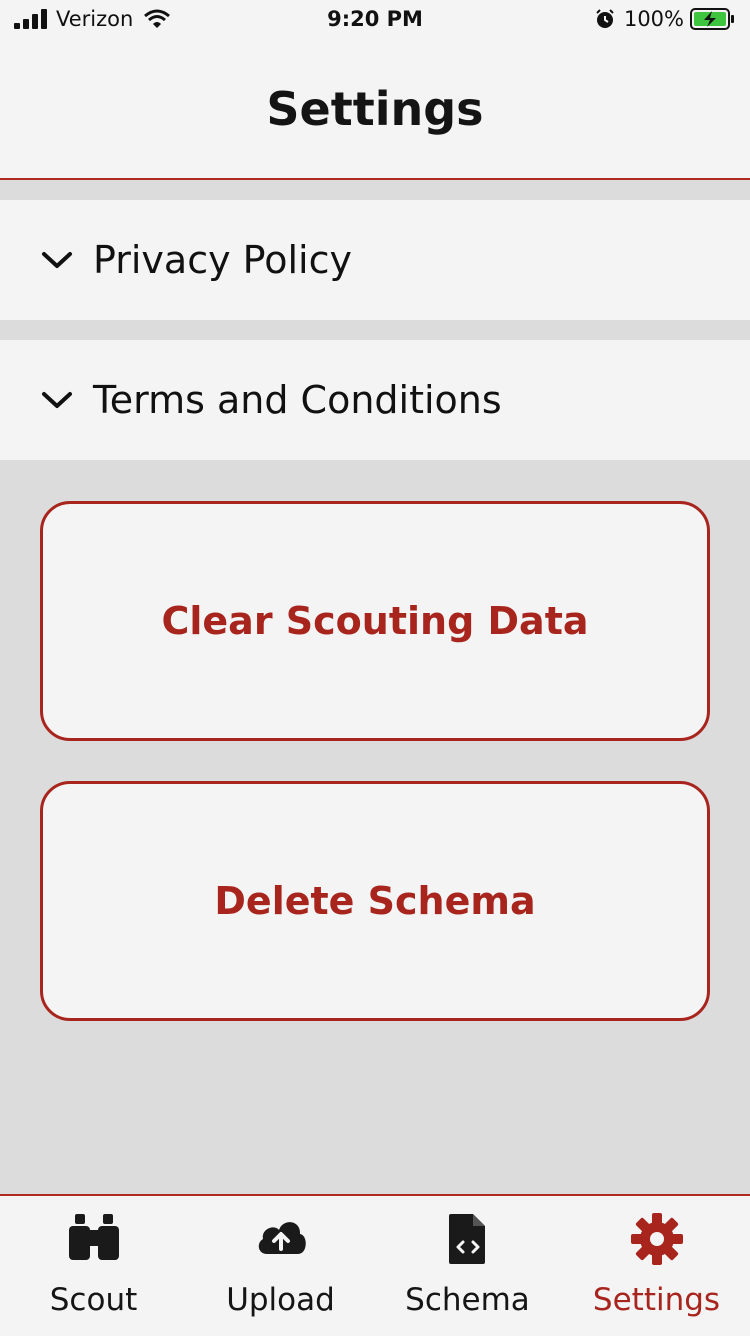  I want to click on privacy-policy-label: Privacy Policy, so click(222, 260).